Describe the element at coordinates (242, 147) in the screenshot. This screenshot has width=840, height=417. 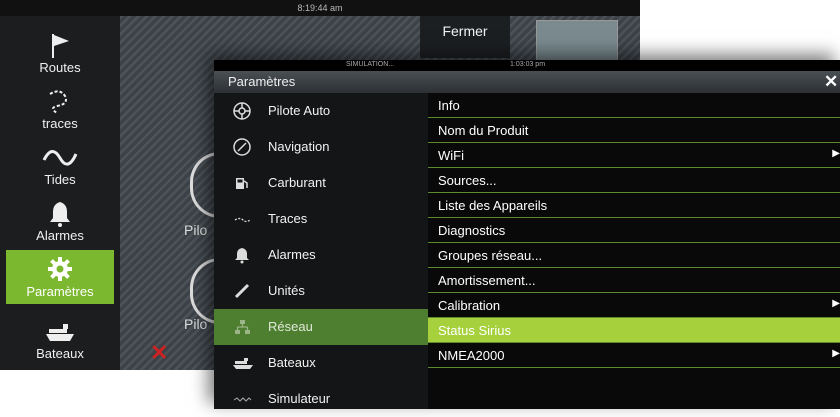
I see `compass-icon` at that location.